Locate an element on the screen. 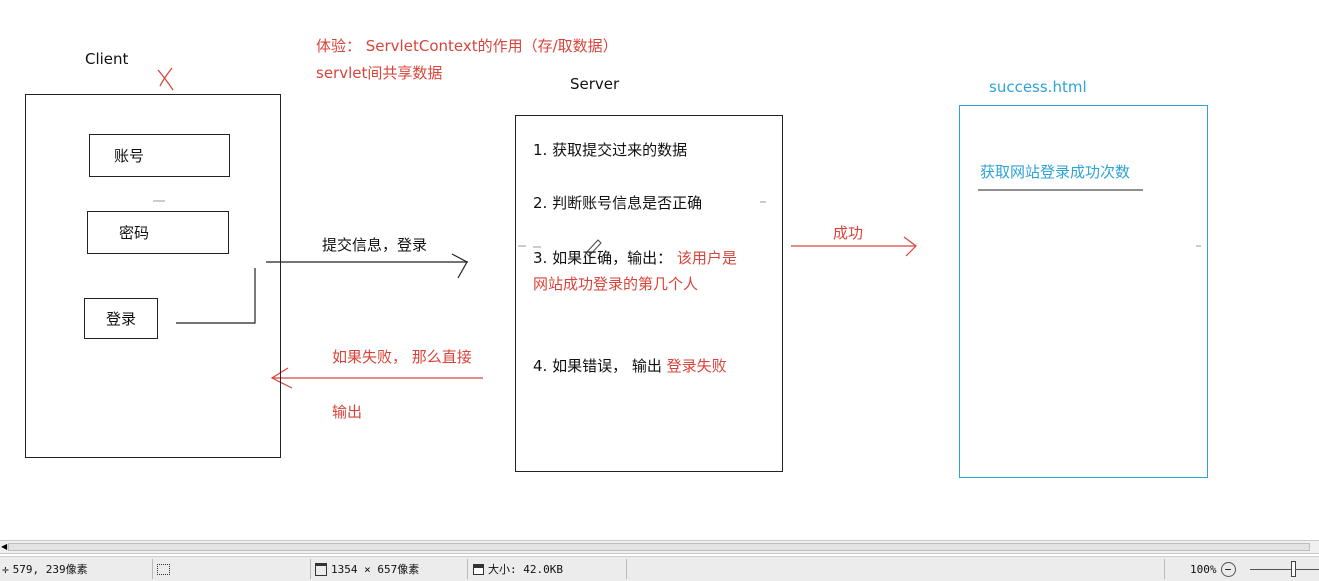 The height and width of the screenshot is (581, 1319). account-label: 账号 is located at coordinates (129, 156).